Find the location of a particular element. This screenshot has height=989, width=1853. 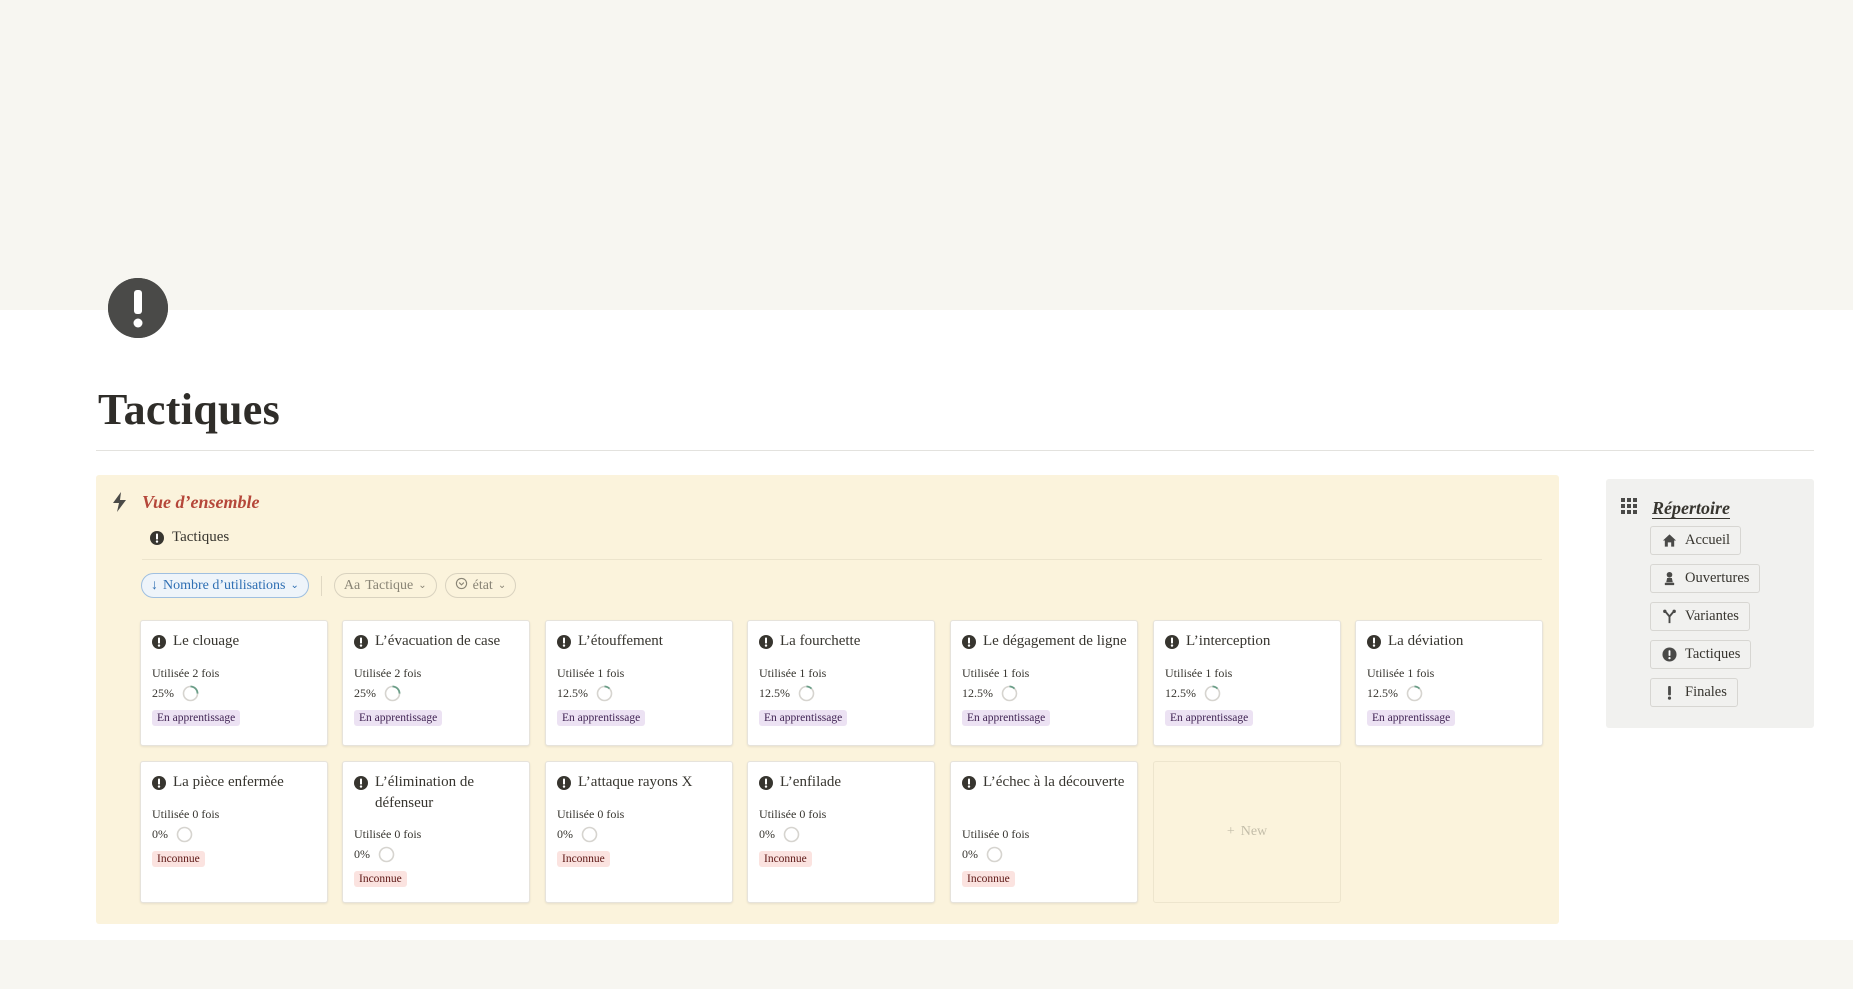

directory-link-label: Finales is located at coordinates (1706, 692).